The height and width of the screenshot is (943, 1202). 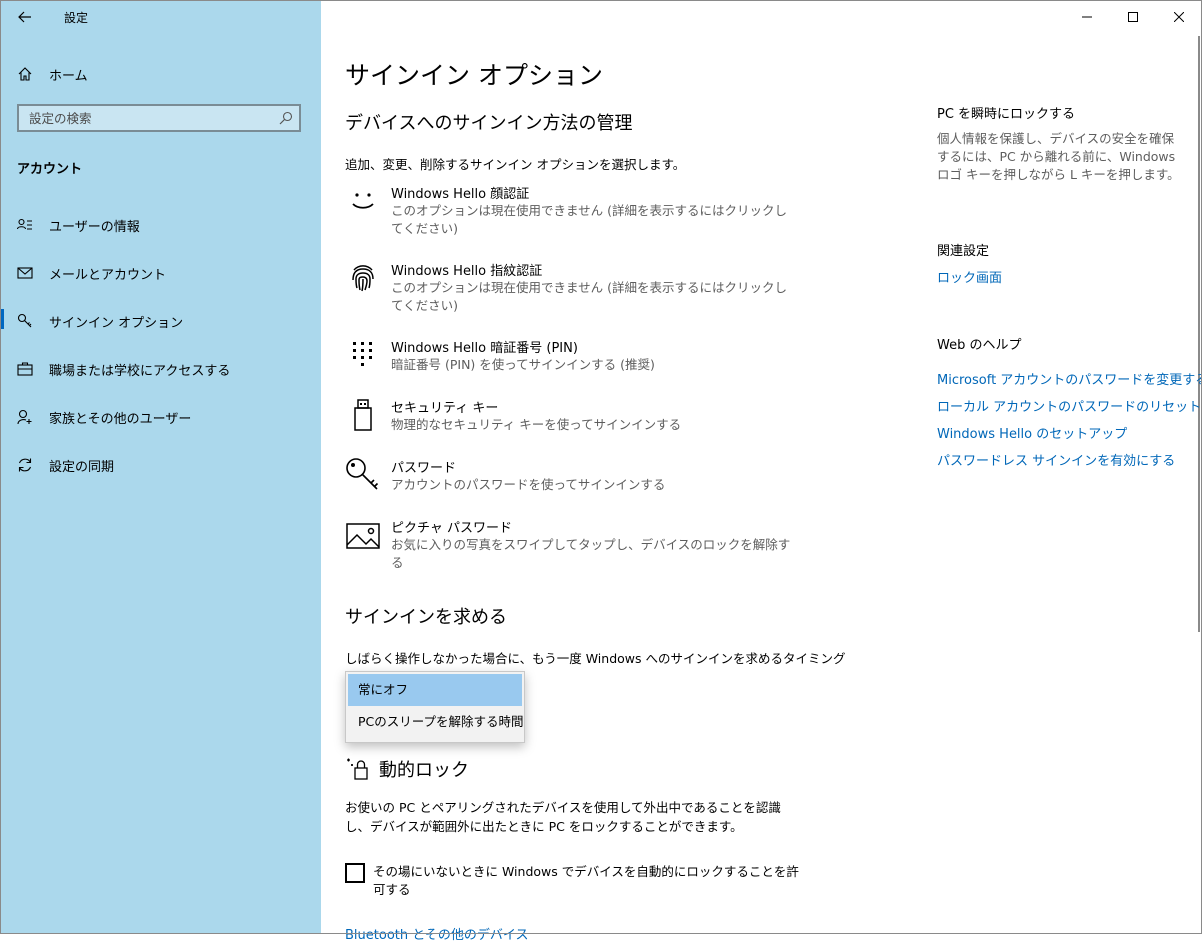 What do you see at coordinates (363, 278) in the screenshot?
I see `fingerprint-icon` at bounding box center [363, 278].